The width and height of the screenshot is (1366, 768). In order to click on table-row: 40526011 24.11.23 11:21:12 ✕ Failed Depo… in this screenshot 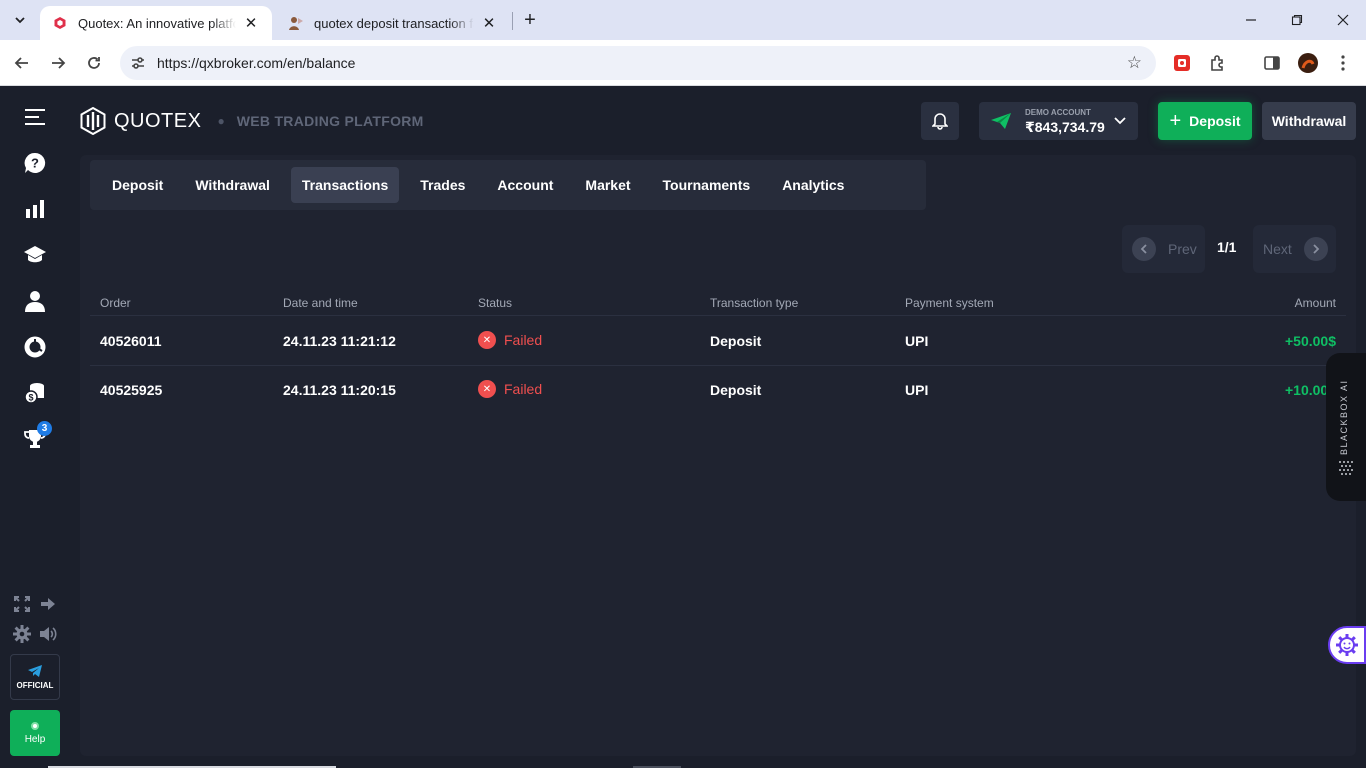, I will do `click(718, 341)`.